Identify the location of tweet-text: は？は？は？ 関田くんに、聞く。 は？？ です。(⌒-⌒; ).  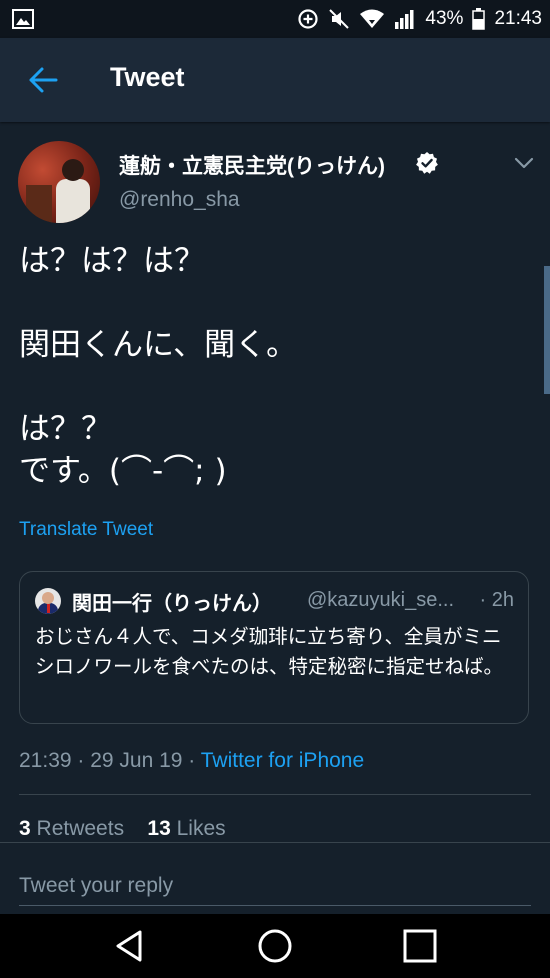
(158, 366).